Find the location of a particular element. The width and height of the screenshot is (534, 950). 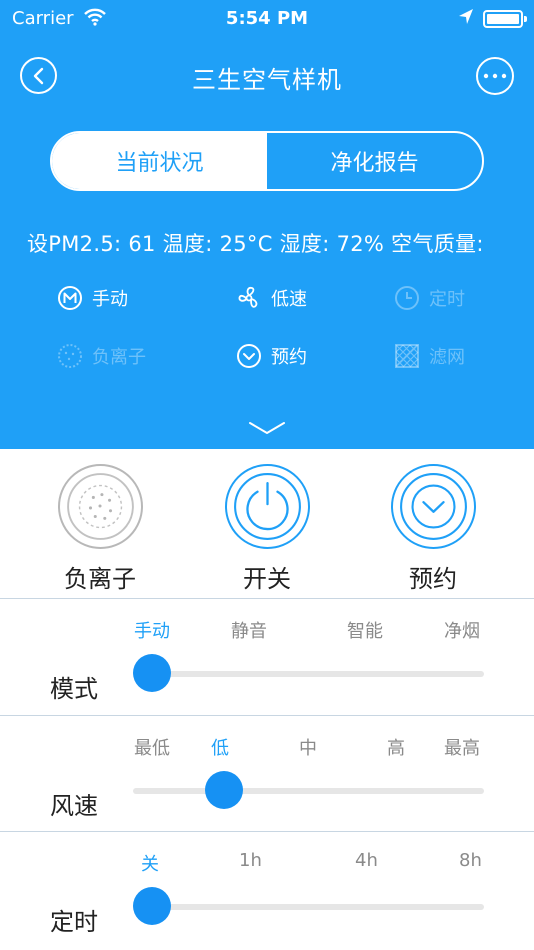

location-arrow-icon is located at coordinates (466, 19).